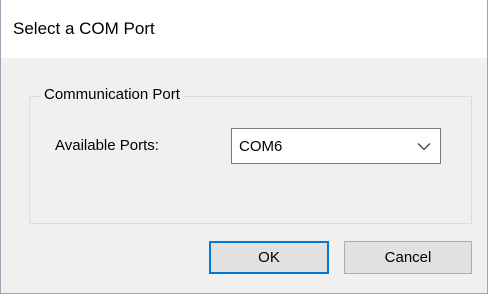  I want to click on group-legend: Communication Port, so click(112, 94).